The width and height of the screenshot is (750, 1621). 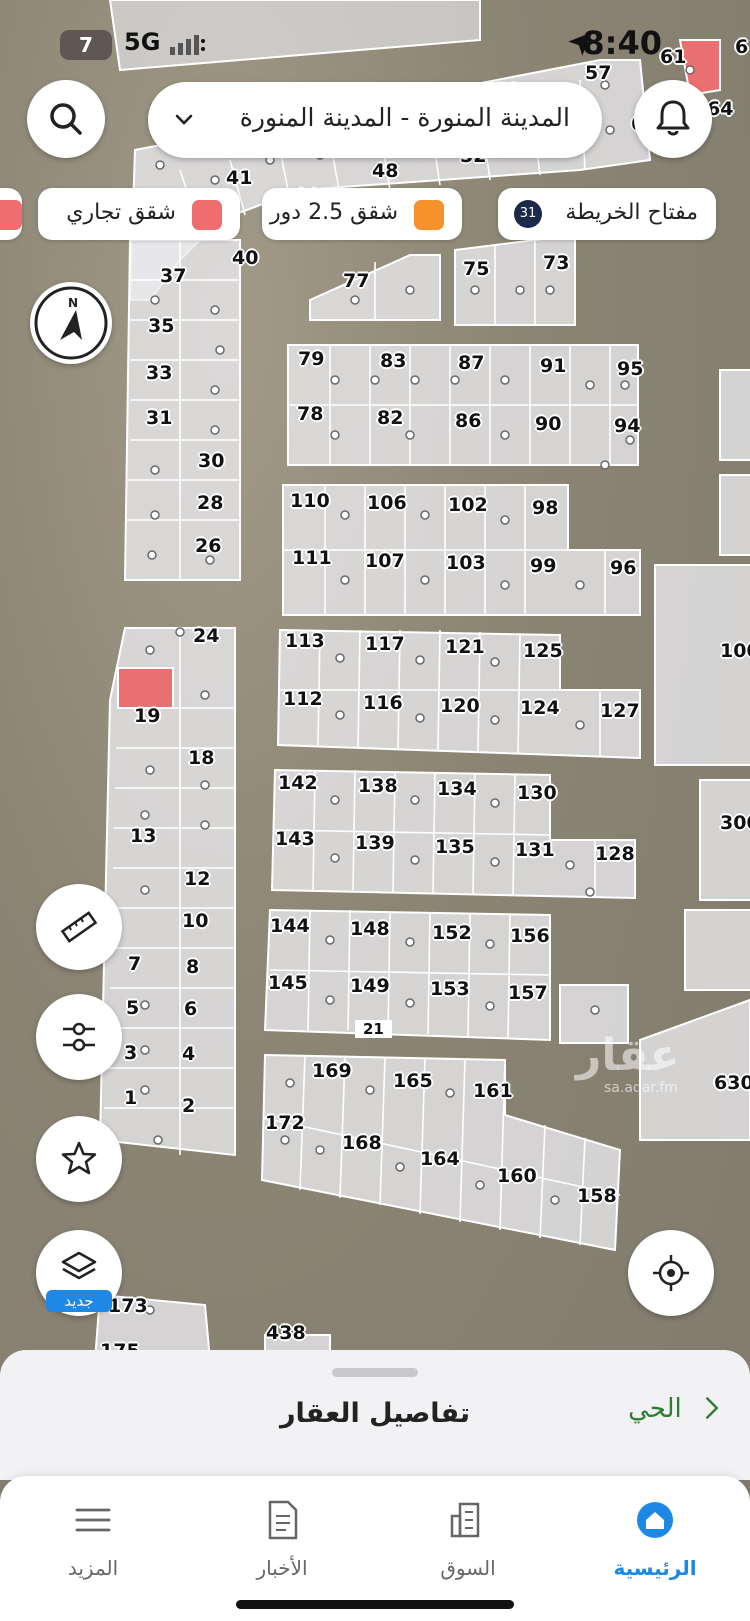 I want to click on plot-label: 172, so click(x=285, y=1123).